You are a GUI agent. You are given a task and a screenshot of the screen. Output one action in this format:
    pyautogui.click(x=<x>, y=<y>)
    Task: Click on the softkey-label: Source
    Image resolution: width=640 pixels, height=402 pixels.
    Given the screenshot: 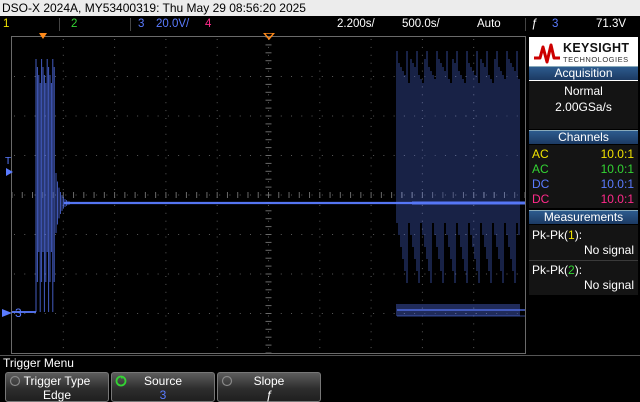 What is the action you would take?
    pyautogui.click(x=163, y=381)
    